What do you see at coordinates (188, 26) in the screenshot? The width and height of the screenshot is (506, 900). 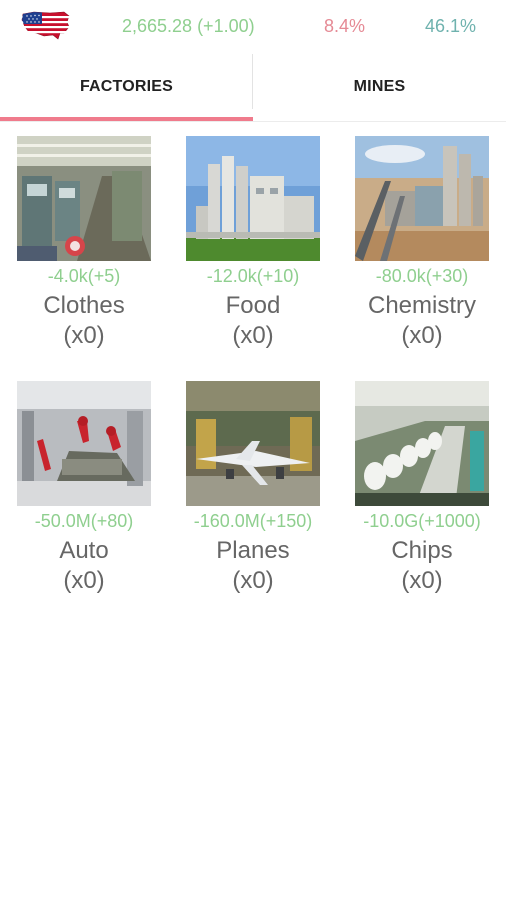 I see `money-balance: 2,665.28 (+1.00)` at bounding box center [188, 26].